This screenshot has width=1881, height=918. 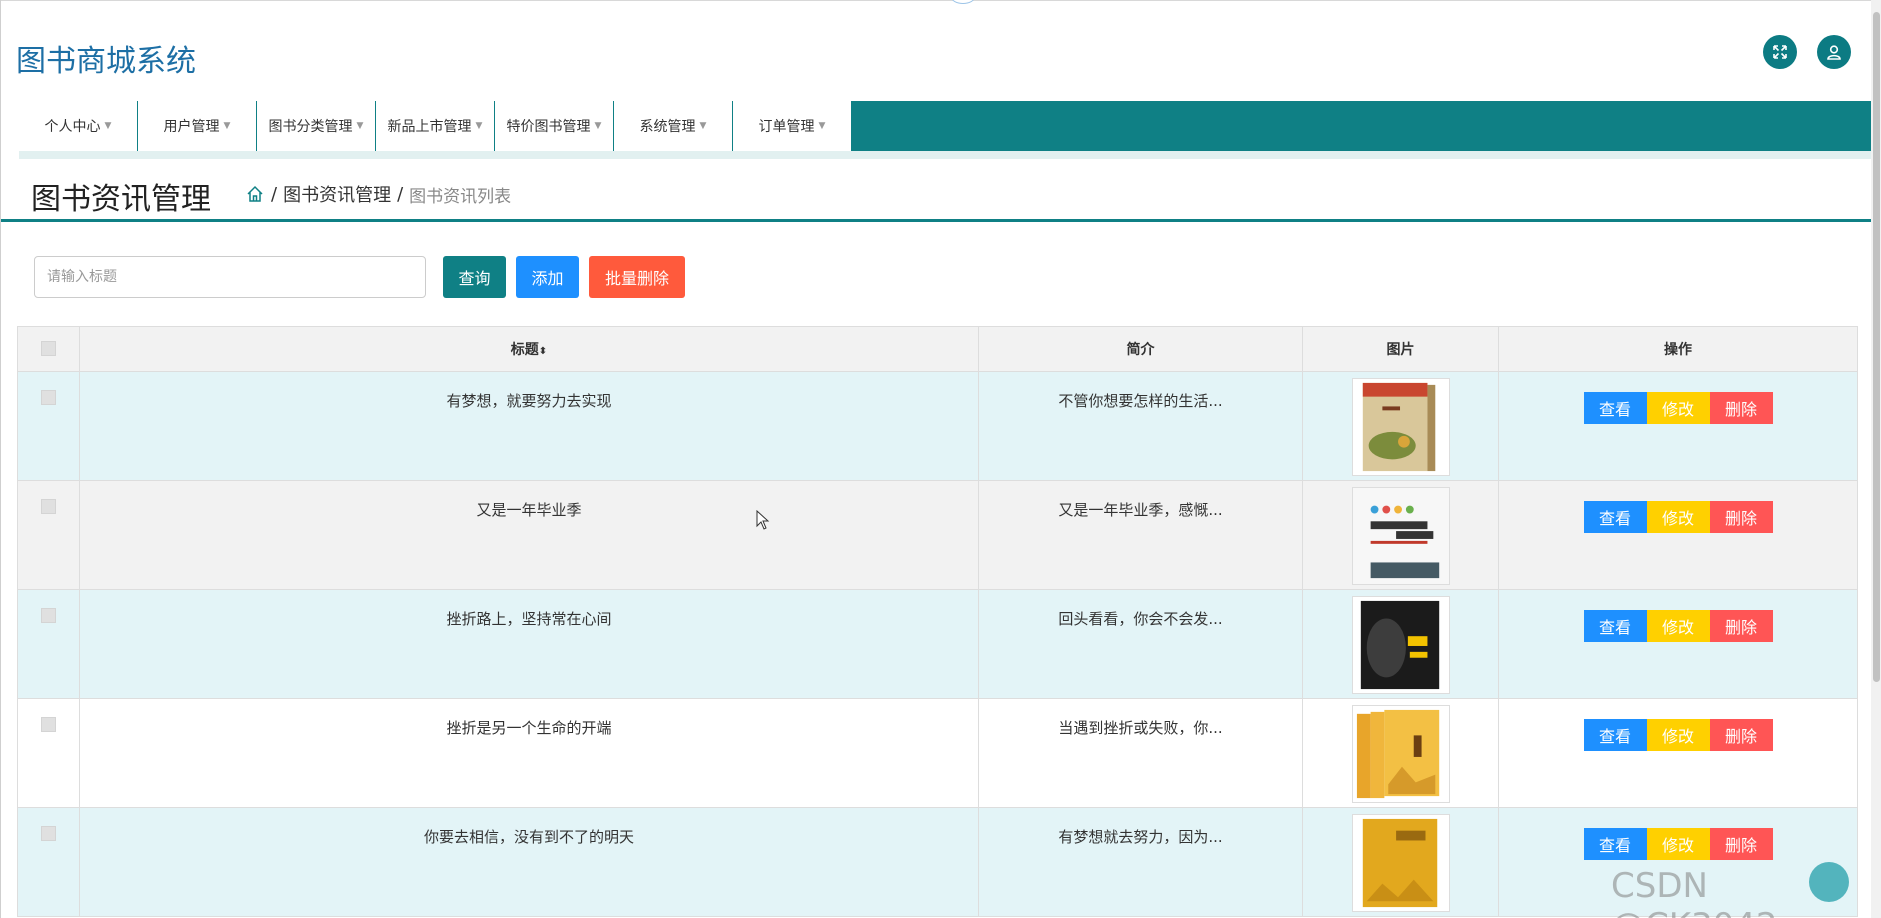 What do you see at coordinates (429, 127) in the screenshot?
I see `nav-label: 新品上市管理` at bounding box center [429, 127].